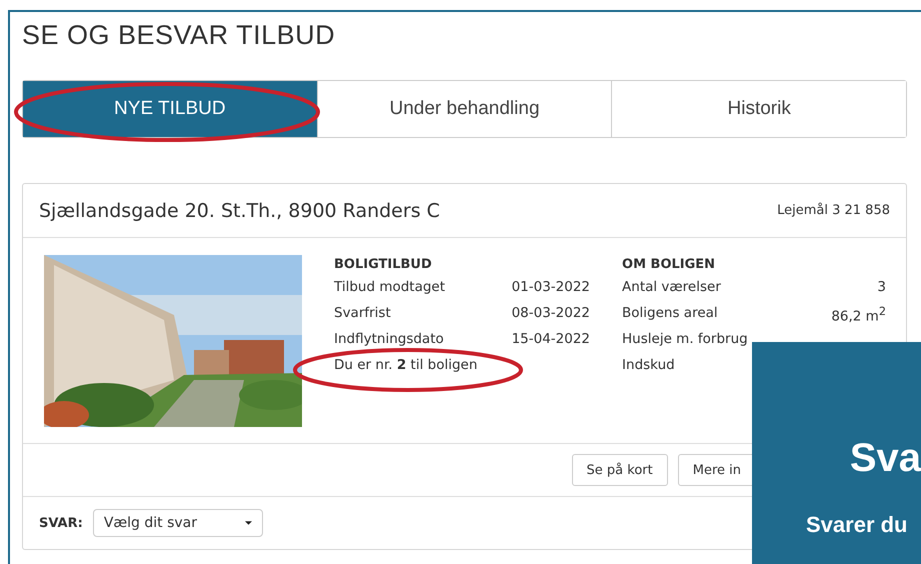 The width and height of the screenshot is (921, 564). What do you see at coordinates (177, 523) in the screenshot?
I see `answer-dropdown: Vælg dit svar` at bounding box center [177, 523].